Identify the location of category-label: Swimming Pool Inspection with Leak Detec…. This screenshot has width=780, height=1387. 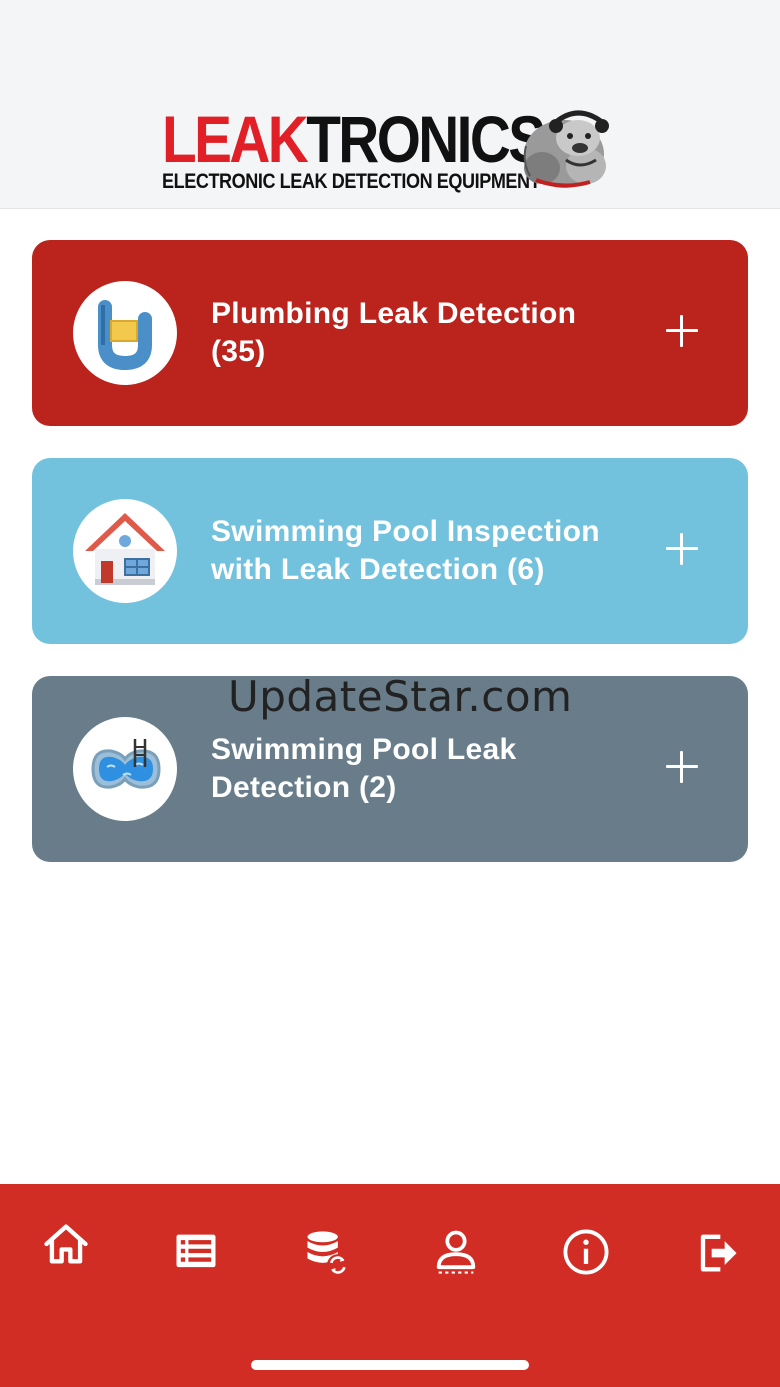
(405, 550).